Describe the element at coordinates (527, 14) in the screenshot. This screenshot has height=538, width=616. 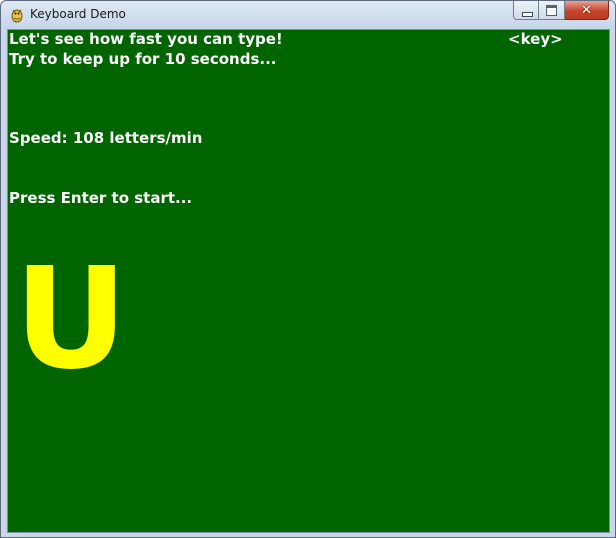
I see `minimize-icon` at that location.